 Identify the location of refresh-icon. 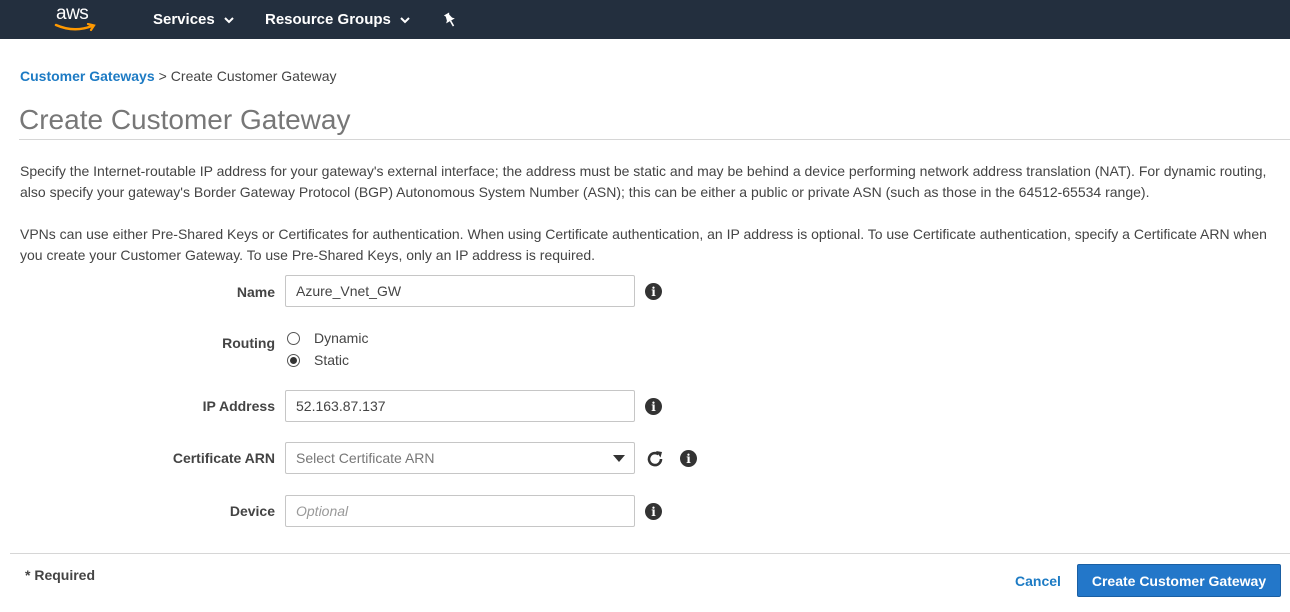
(655, 459).